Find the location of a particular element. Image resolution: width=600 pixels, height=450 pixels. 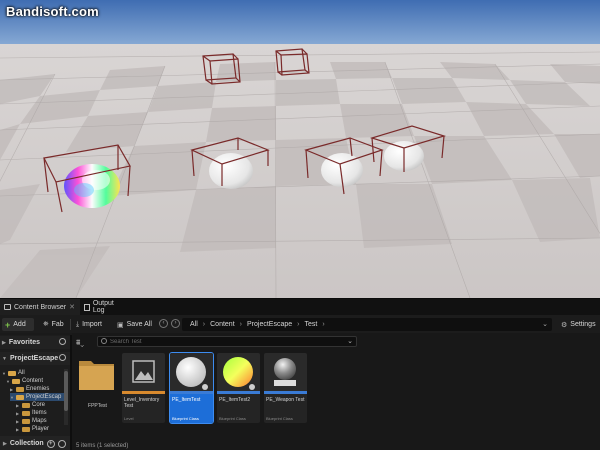

breadcrumb-item: Content is located at coordinates (222, 324).